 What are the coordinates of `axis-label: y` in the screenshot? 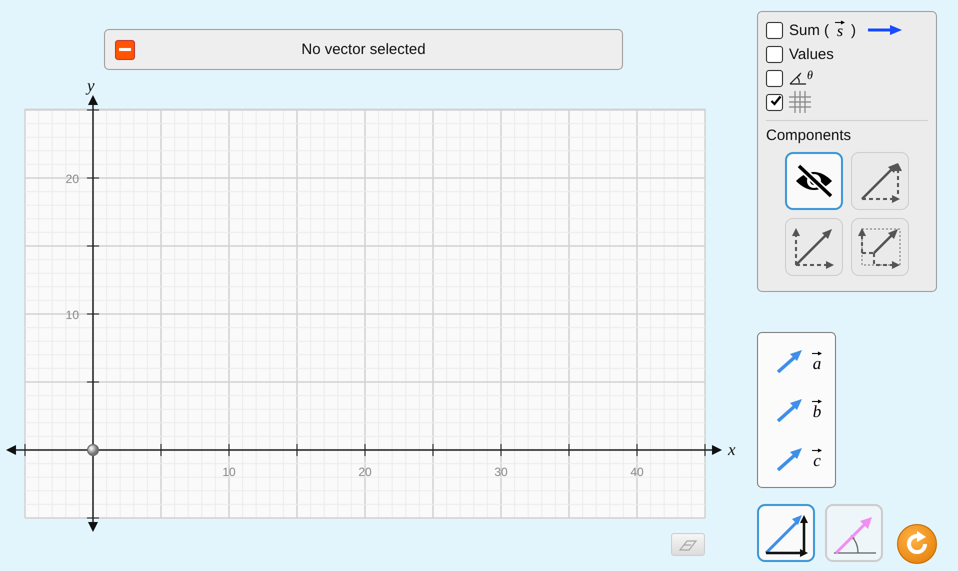 It's located at (91, 85).